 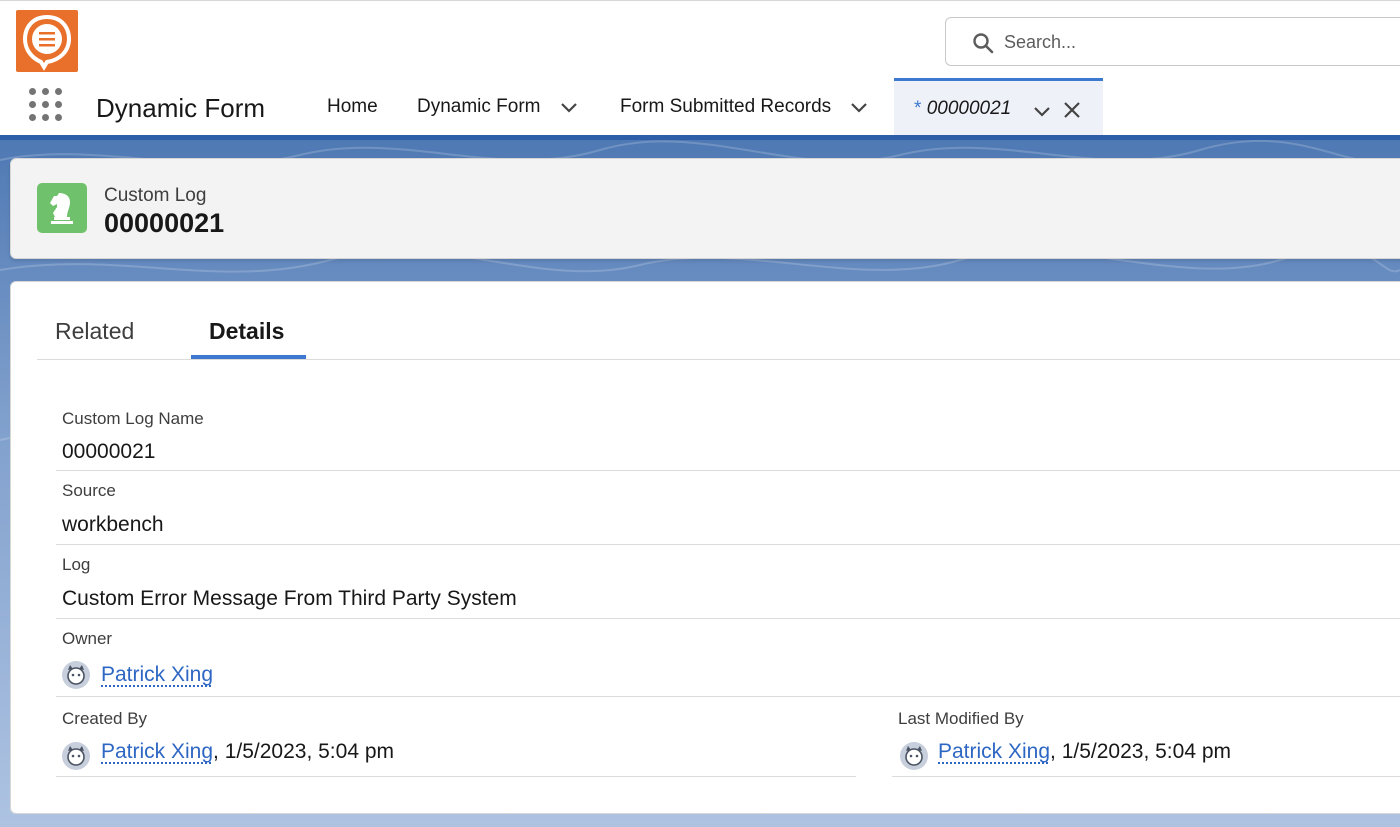 I want to click on app-launcher-icon, so click(x=46, y=105).